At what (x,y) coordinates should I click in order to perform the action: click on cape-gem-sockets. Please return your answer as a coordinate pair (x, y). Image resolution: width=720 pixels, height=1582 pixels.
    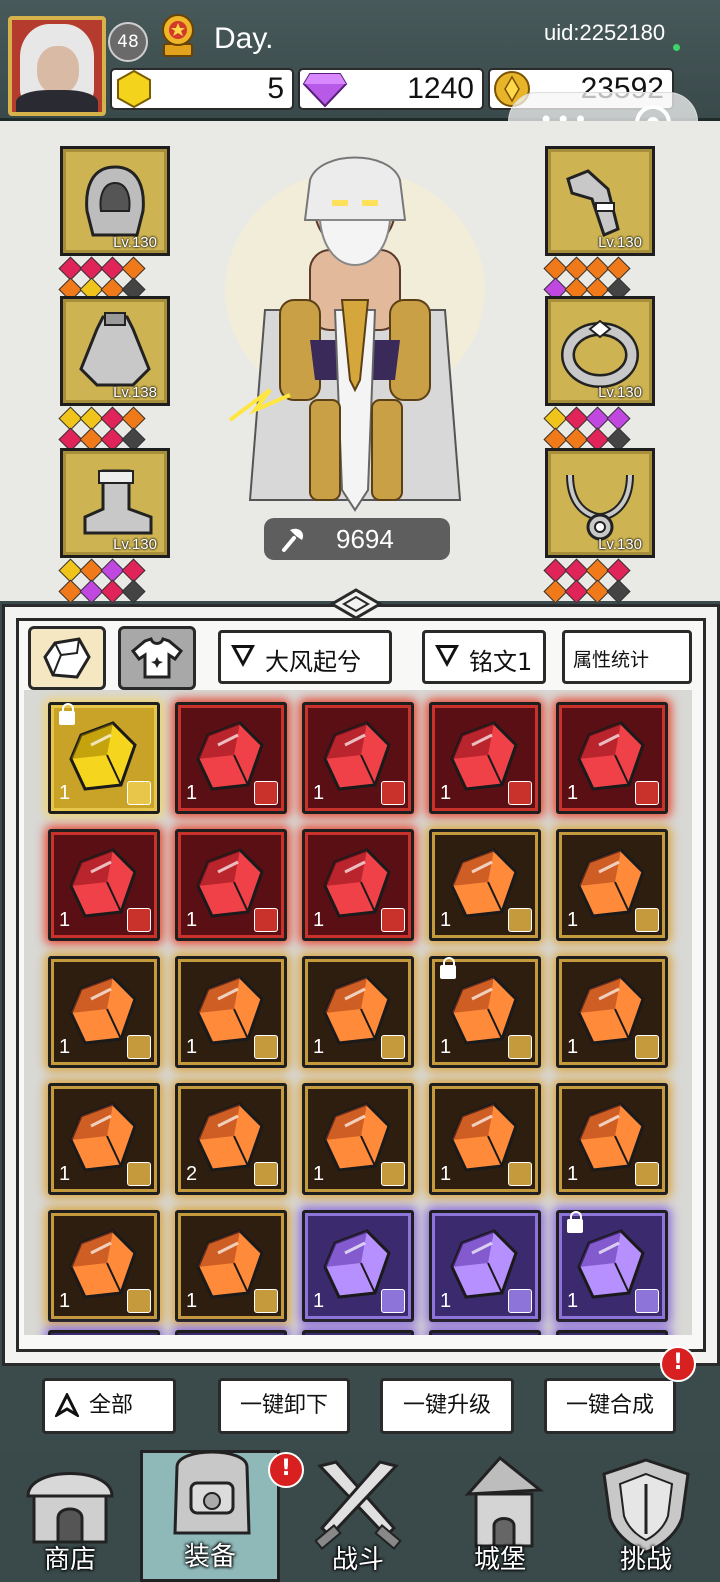
    Looking at the image, I should click on (111, 429).